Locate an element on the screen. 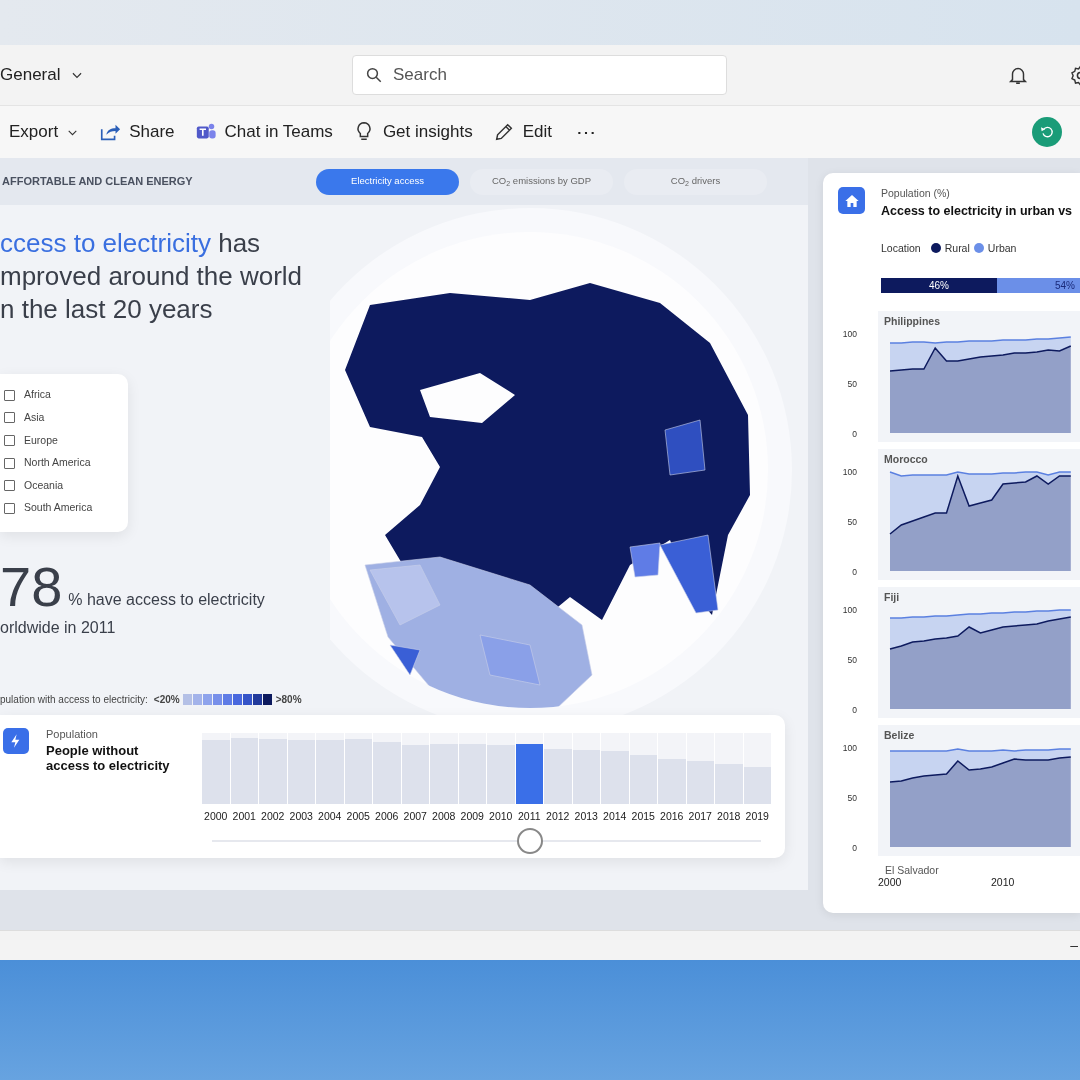  card-title: People without access to electricity is located at coordinates (108, 757).